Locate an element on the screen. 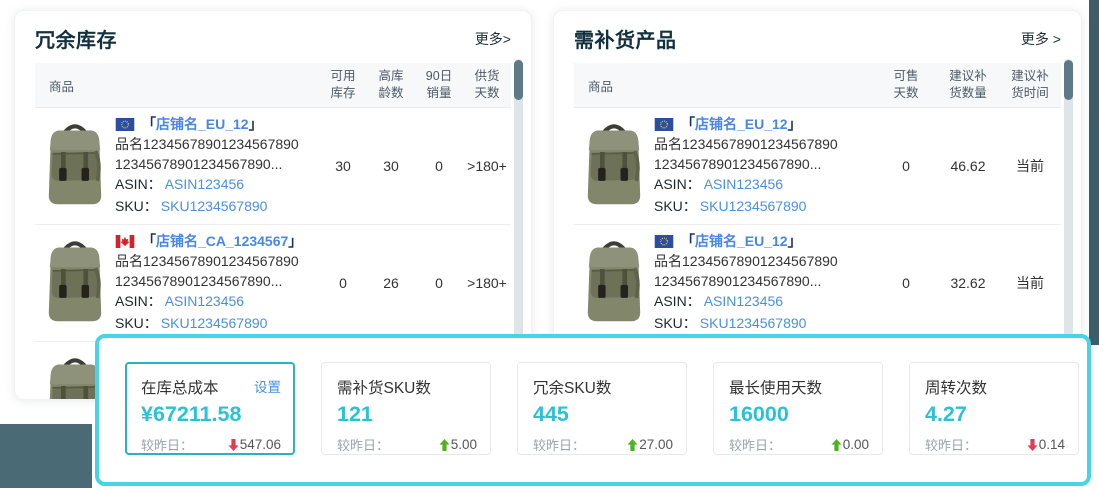 The width and height of the screenshot is (1099, 488). available-stock-cell: 30 is located at coordinates (343, 166).